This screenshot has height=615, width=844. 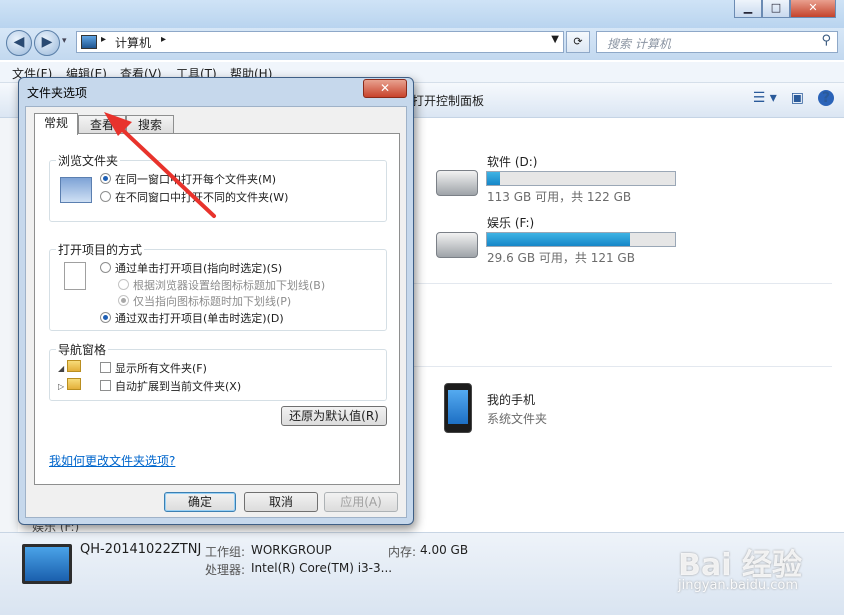 What do you see at coordinates (361, 502) in the screenshot?
I see `apply-button: 应用(A)` at bounding box center [361, 502].